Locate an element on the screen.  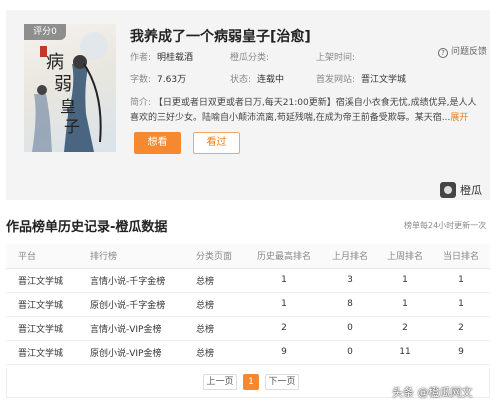
svg-text: 皇 is located at coordinates (68, 106).